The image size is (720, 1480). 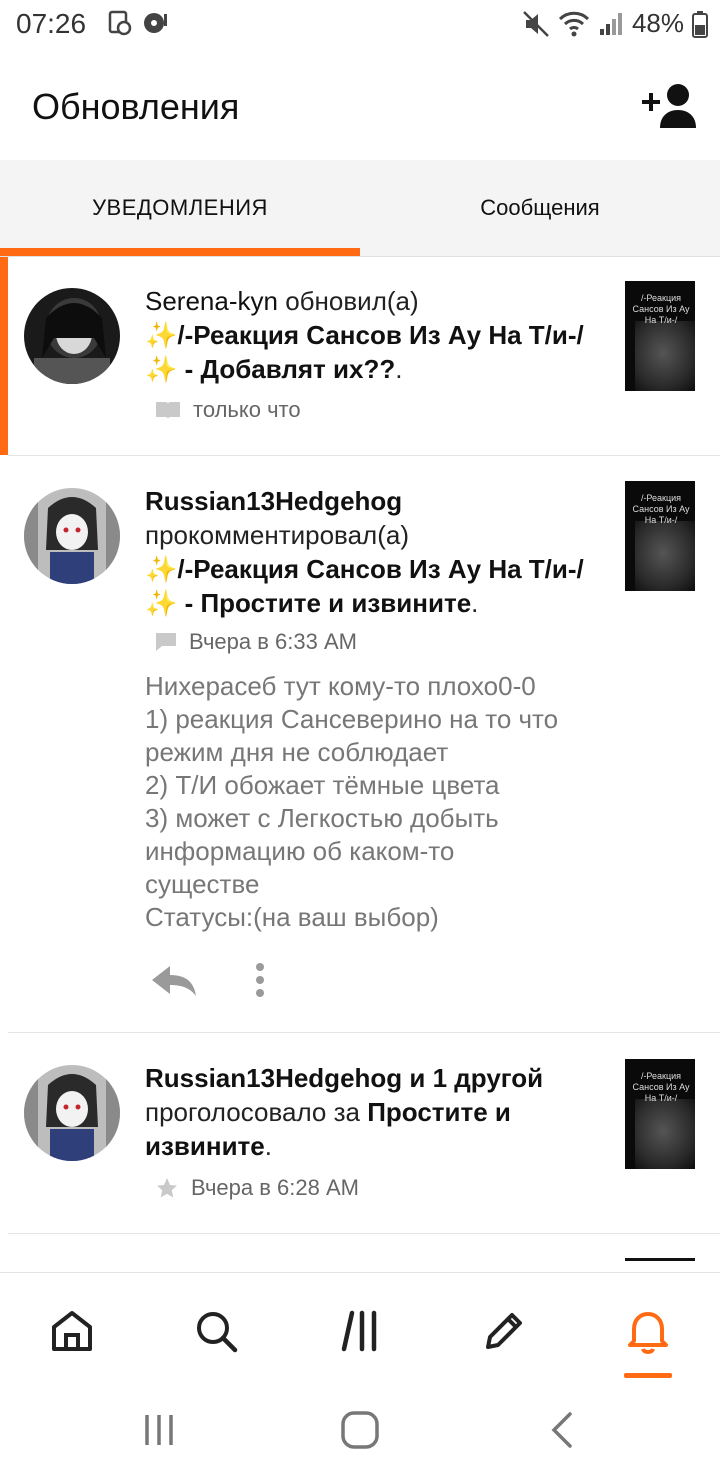 What do you see at coordinates (360, 106) in the screenshot?
I see `app-bar: Обновления` at bounding box center [360, 106].